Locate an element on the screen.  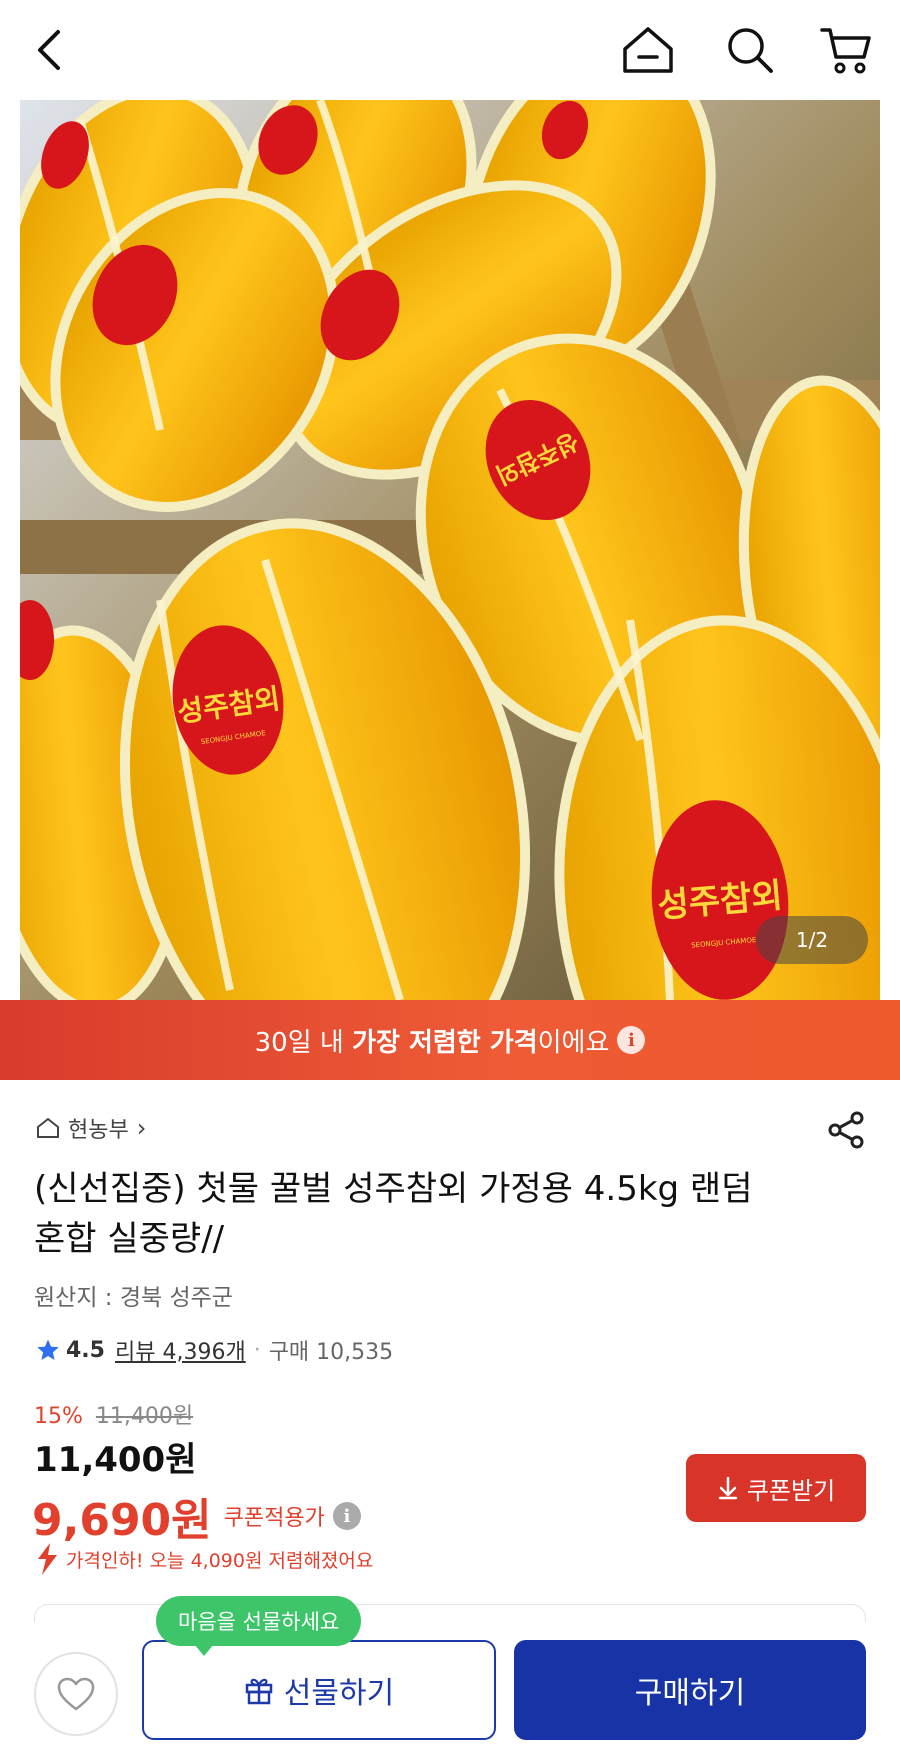
price-drop-text: 가격인하! 오늘 4,090원 저렴해졌어요 is located at coordinates (220, 1560).